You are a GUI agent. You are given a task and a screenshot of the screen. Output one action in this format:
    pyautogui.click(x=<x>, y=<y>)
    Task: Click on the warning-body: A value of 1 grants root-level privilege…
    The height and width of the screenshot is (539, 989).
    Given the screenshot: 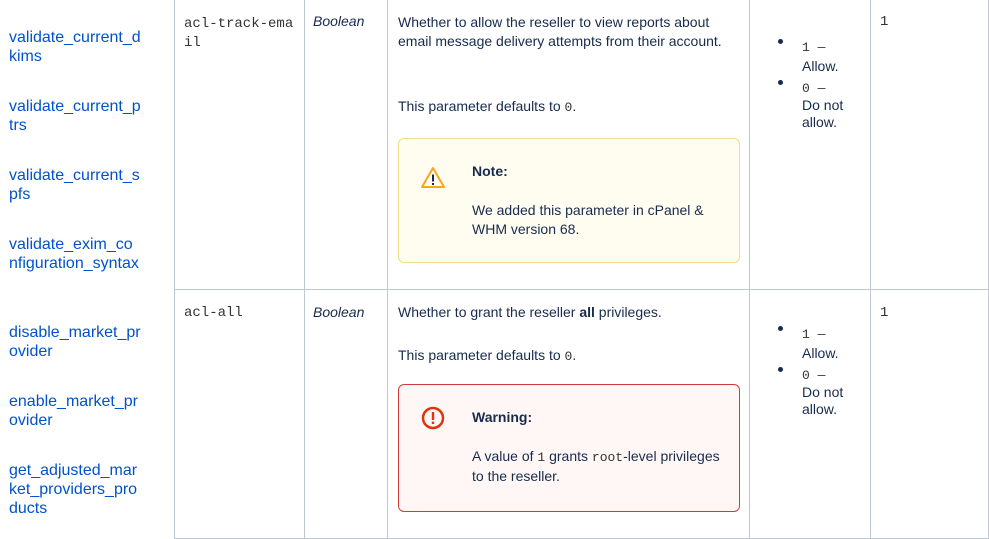 What is the action you would take?
    pyautogui.click(x=596, y=466)
    